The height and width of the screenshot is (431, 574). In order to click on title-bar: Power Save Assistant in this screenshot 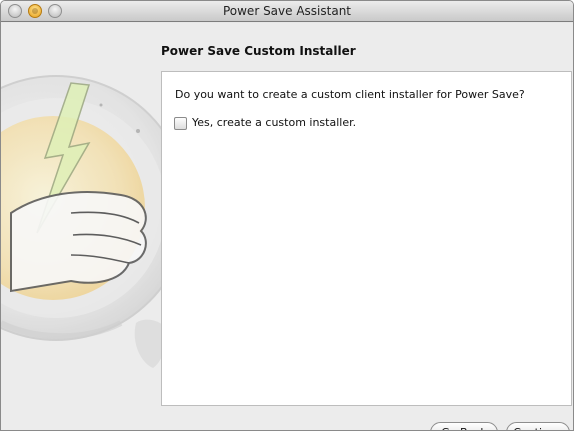, I will do `click(287, 11)`.